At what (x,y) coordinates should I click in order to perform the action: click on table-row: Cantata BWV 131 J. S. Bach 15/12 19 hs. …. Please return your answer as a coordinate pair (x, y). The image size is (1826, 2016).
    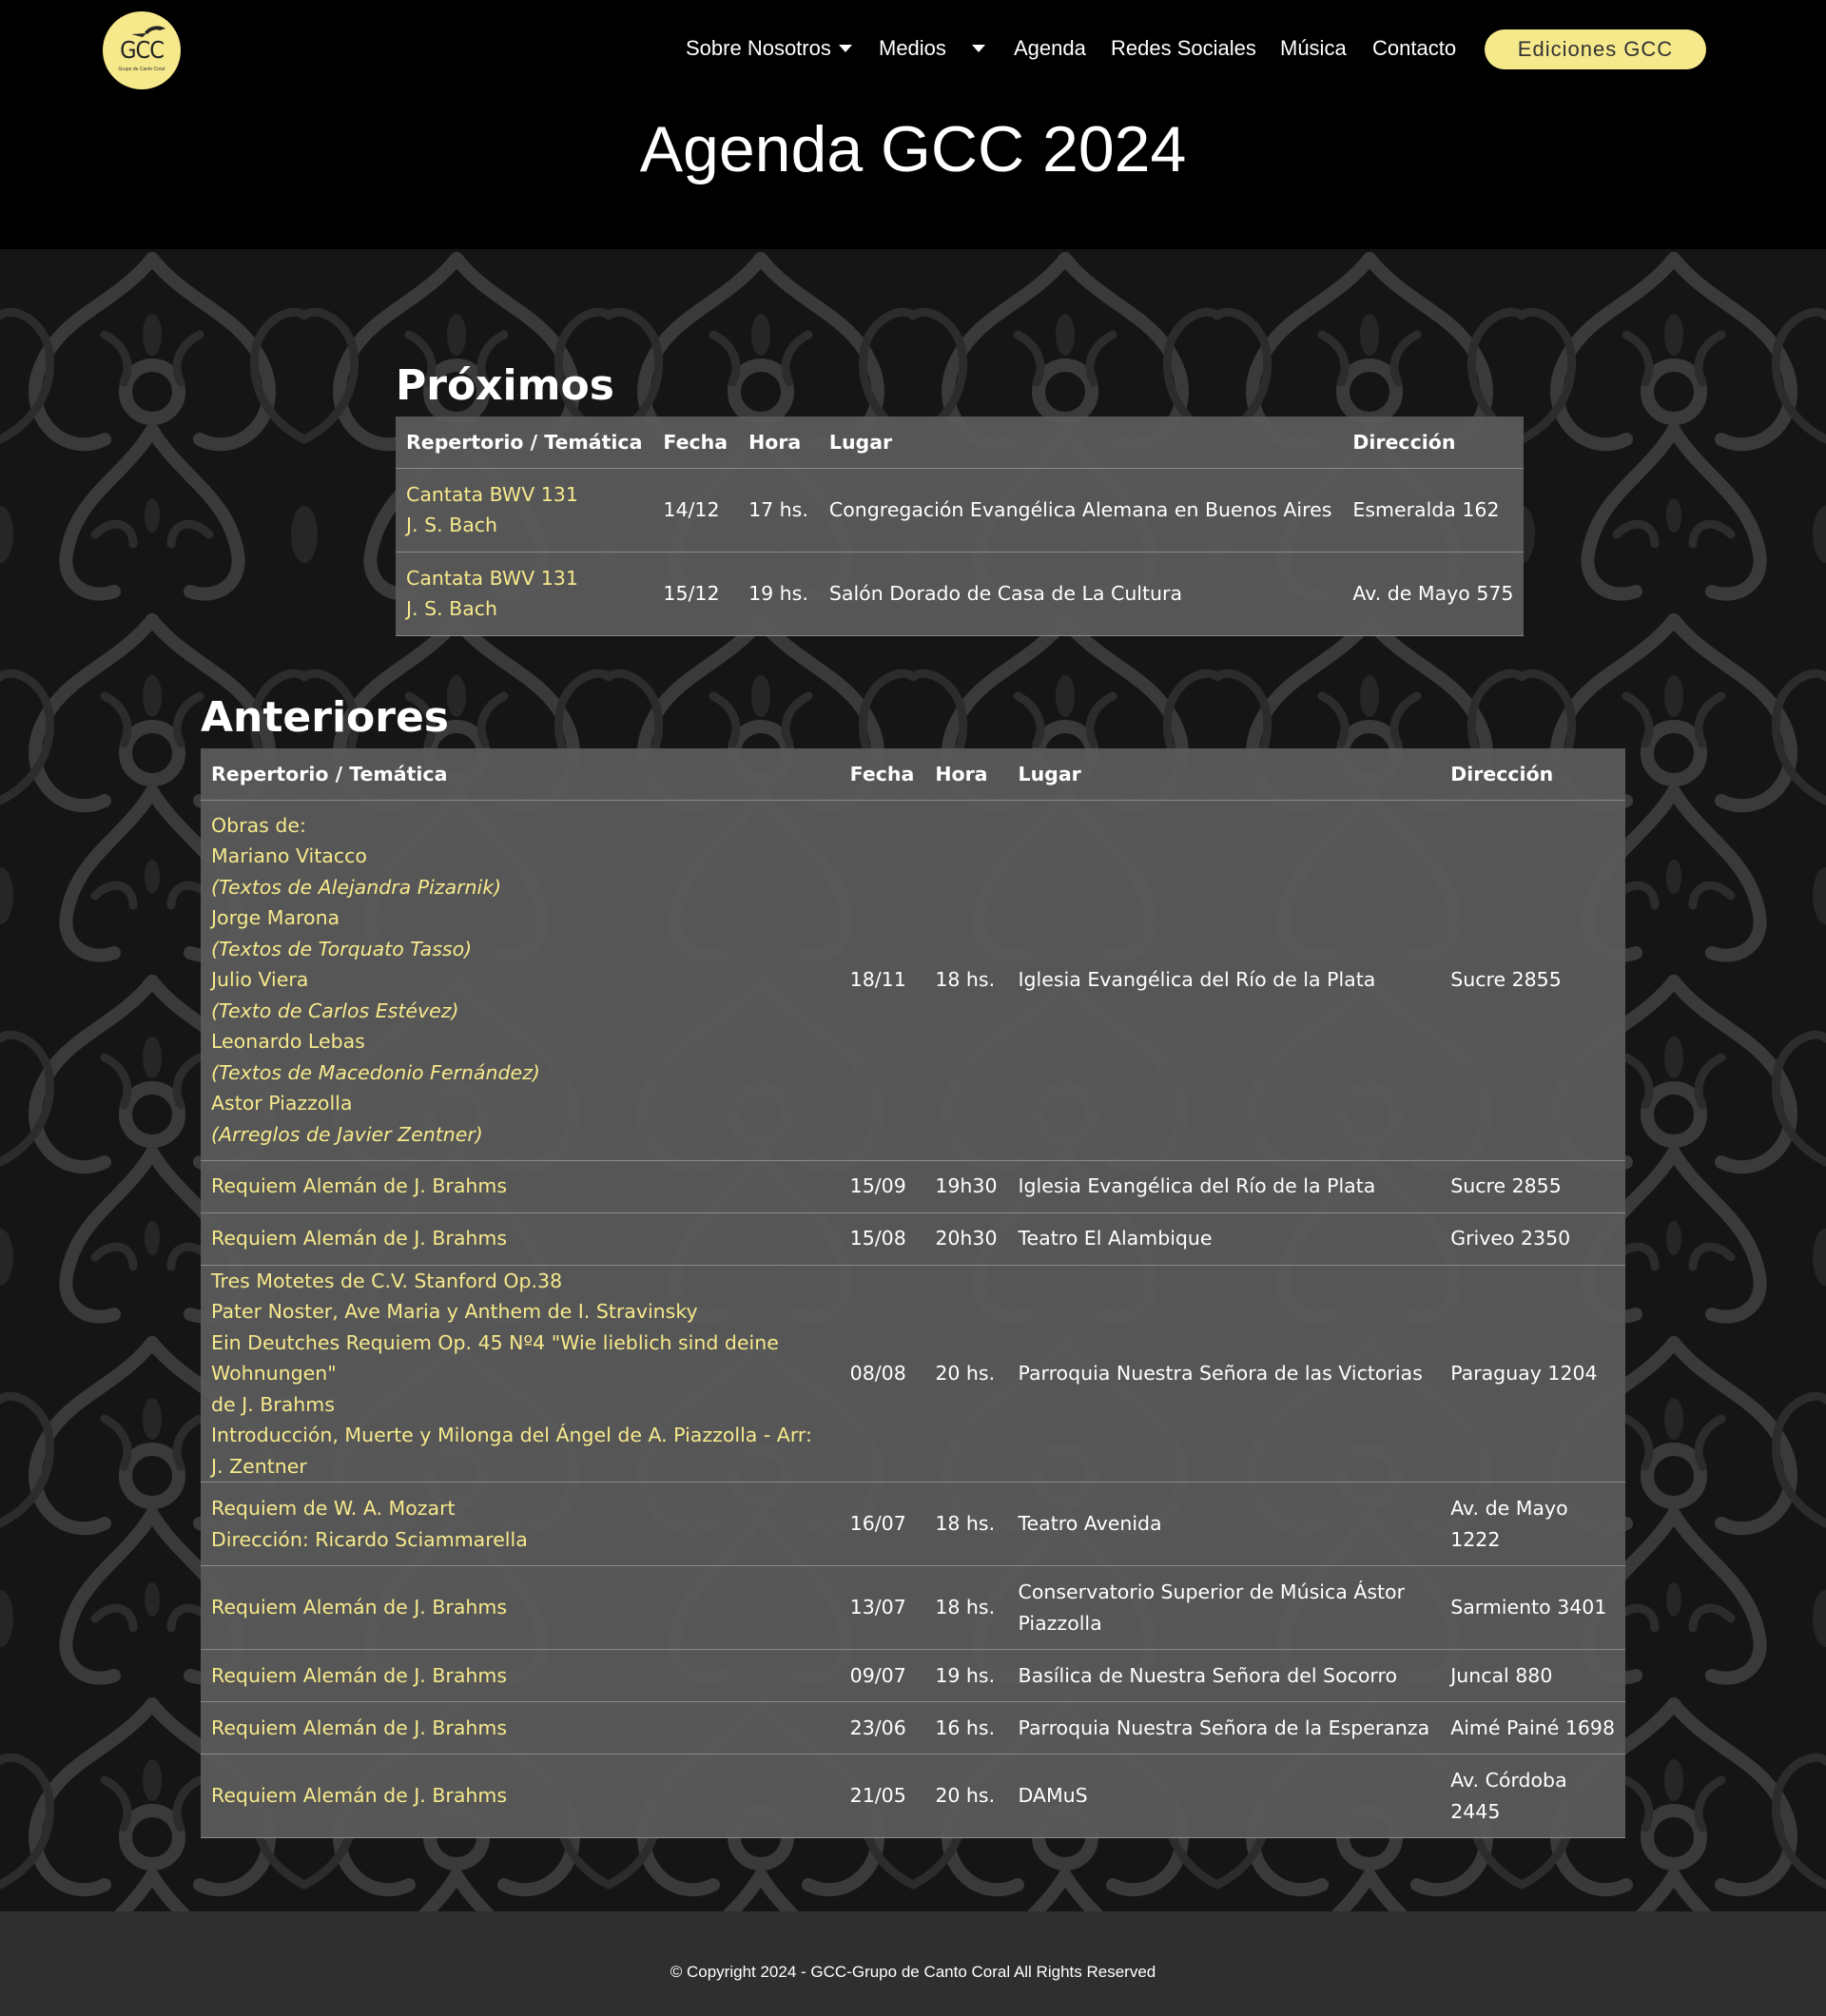
    Looking at the image, I should click on (960, 594).